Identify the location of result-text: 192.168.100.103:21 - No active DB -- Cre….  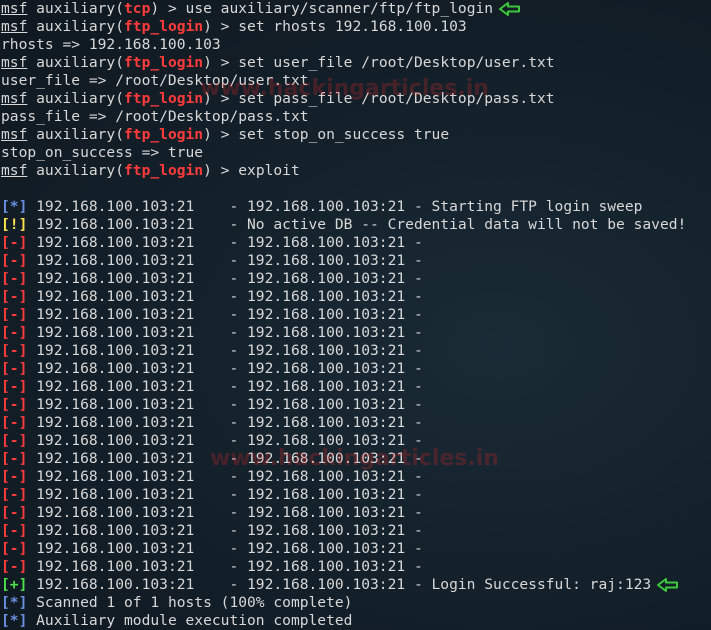
(357, 224).